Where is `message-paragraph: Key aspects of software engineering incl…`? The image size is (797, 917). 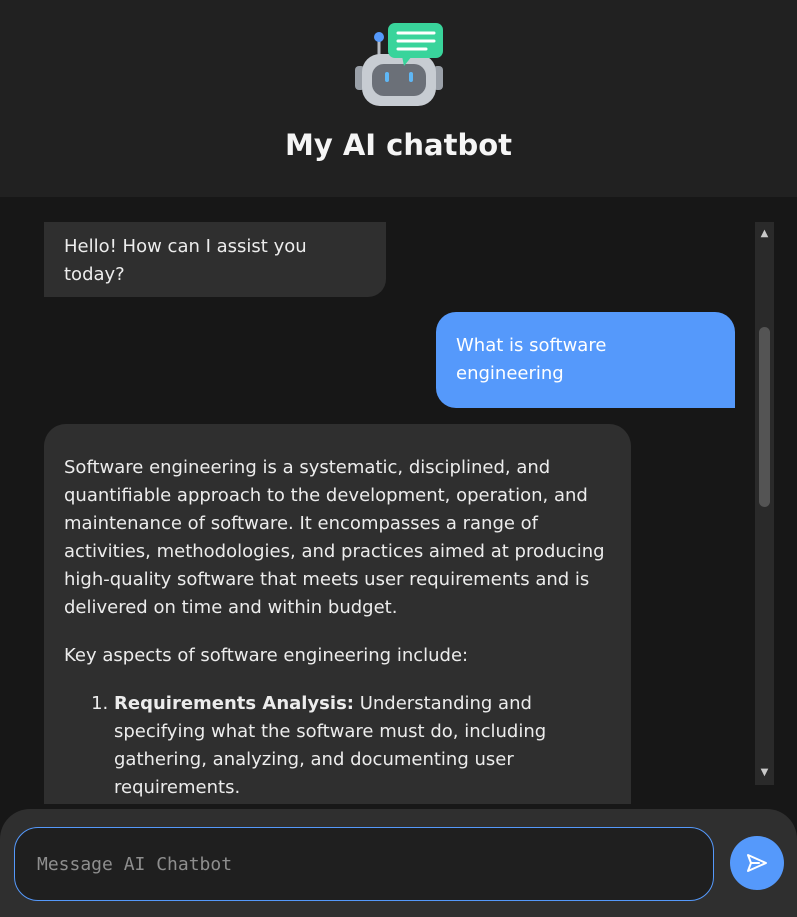 message-paragraph: Key aspects of software engineering incl… is located at coordinates (266, 655).